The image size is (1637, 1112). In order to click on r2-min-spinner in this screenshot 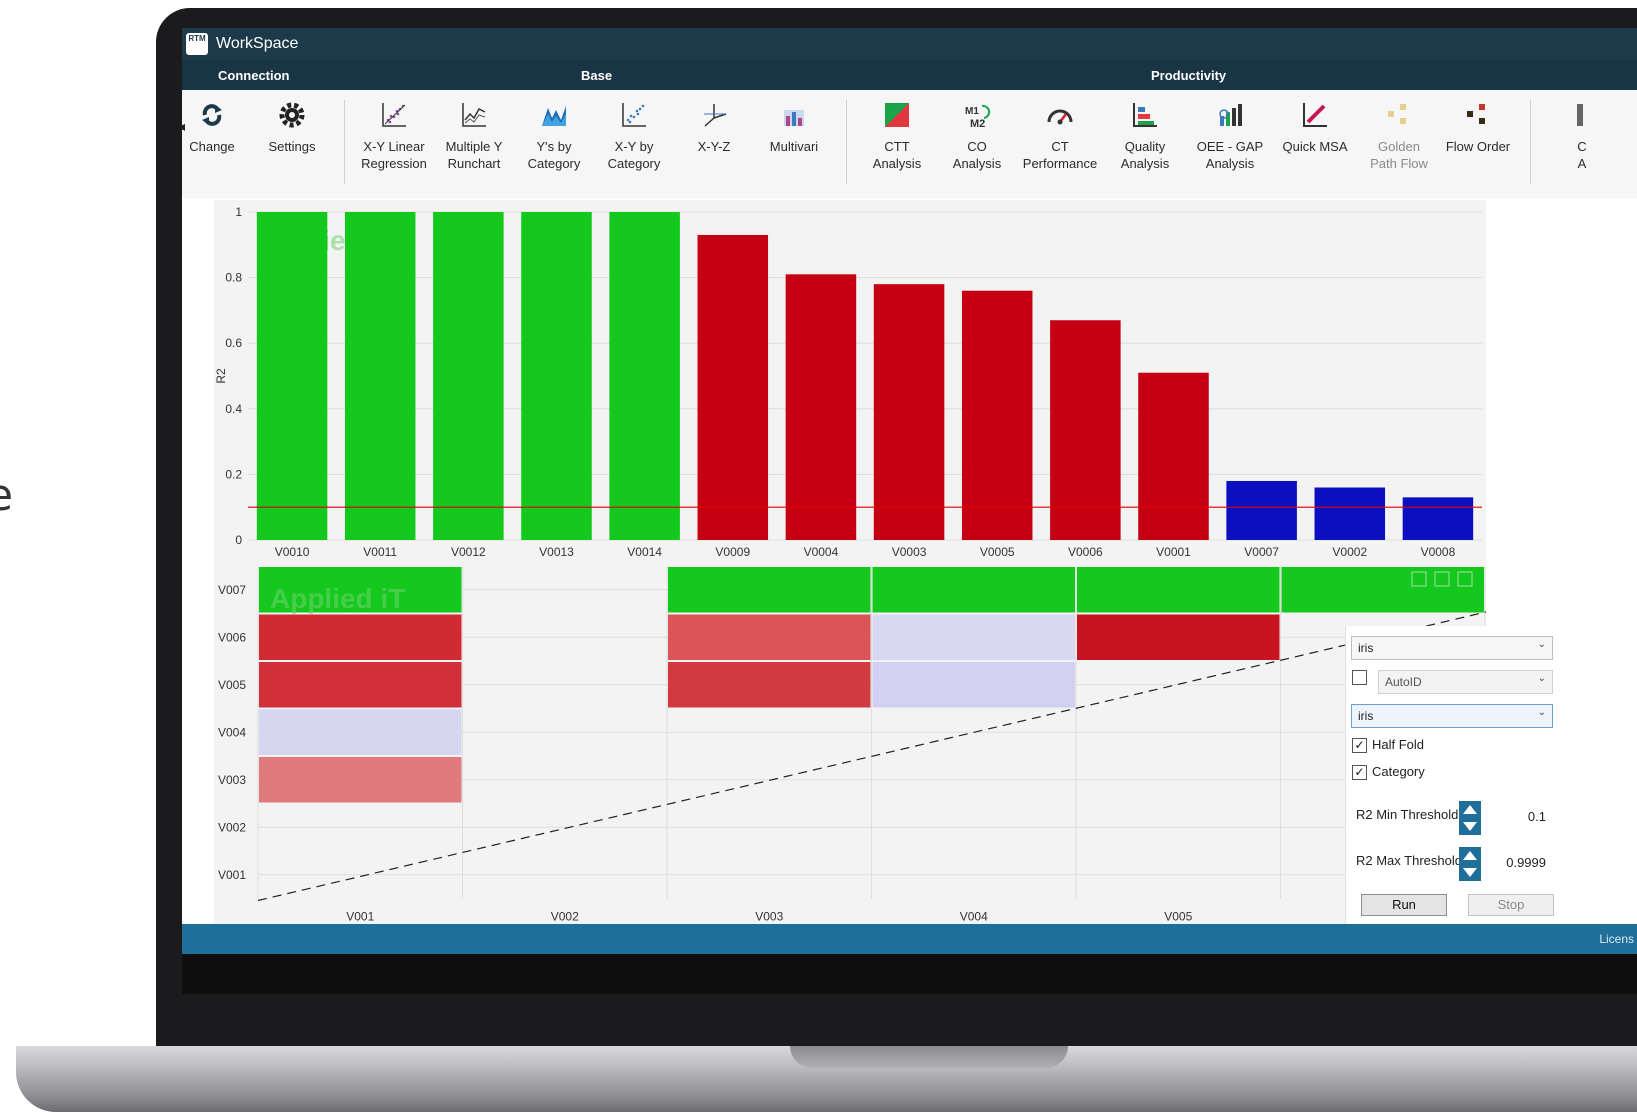, I will do `click(1470, 818)`.